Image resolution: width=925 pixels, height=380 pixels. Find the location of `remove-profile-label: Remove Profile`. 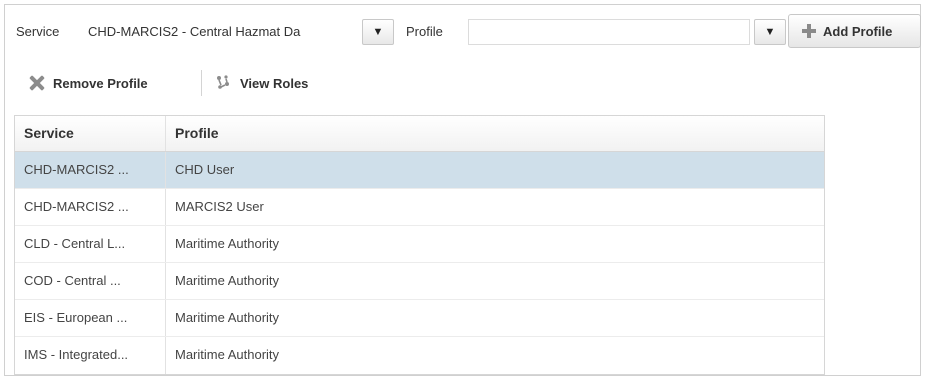

remove-profile-label: Remove Profile is located at coordinates (100, 83).